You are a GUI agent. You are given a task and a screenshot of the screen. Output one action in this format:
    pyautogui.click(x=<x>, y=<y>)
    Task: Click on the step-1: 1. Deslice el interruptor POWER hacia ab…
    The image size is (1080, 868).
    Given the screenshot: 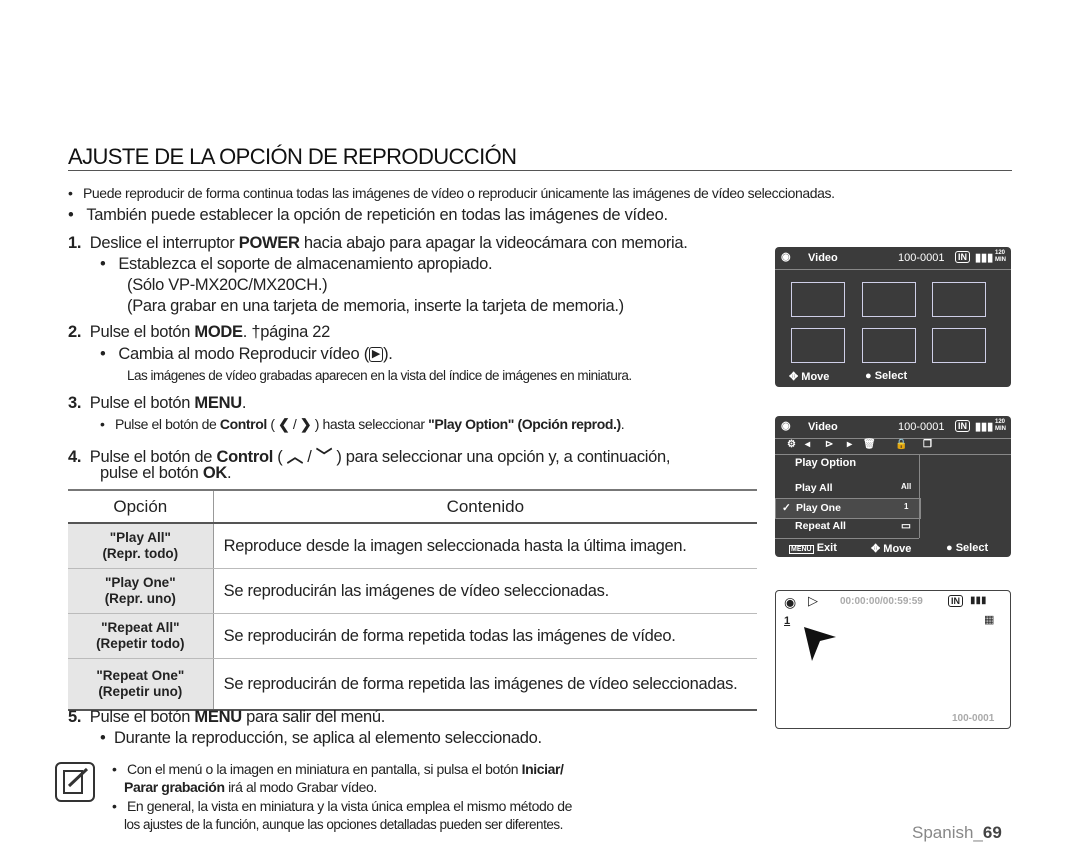 What is the action you would take?
    pyautogui.click(x=378, y=243)
    